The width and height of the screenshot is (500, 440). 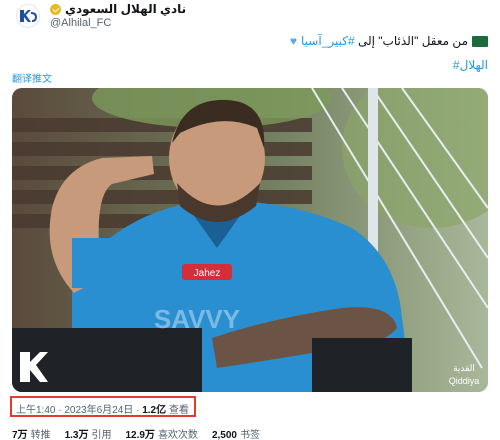 I want to click on bookmarks-stat: 2,500 书签, so click(x=236, y=433).